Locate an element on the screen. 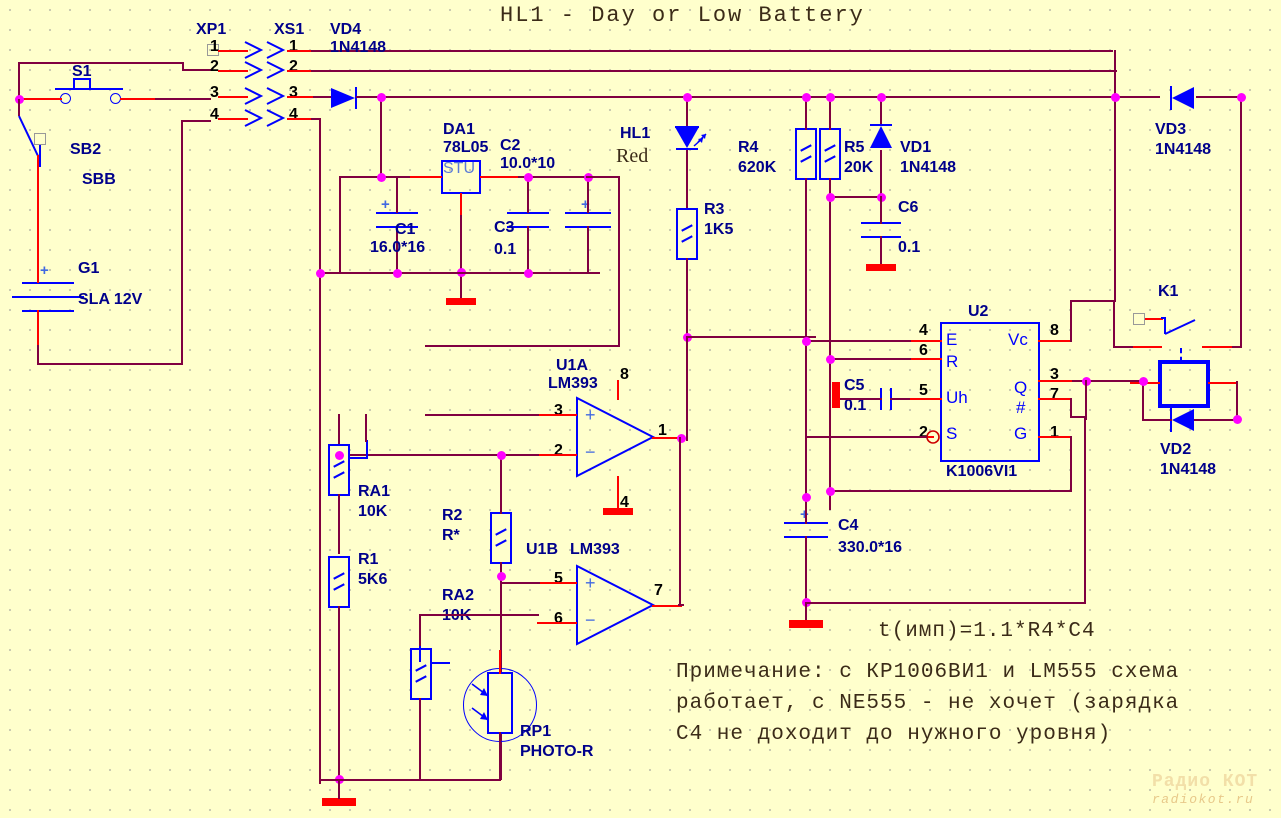 The height and width of the screenshot is (818, 1281). ra2-wiper-arm is located at coordinates (440, 663).